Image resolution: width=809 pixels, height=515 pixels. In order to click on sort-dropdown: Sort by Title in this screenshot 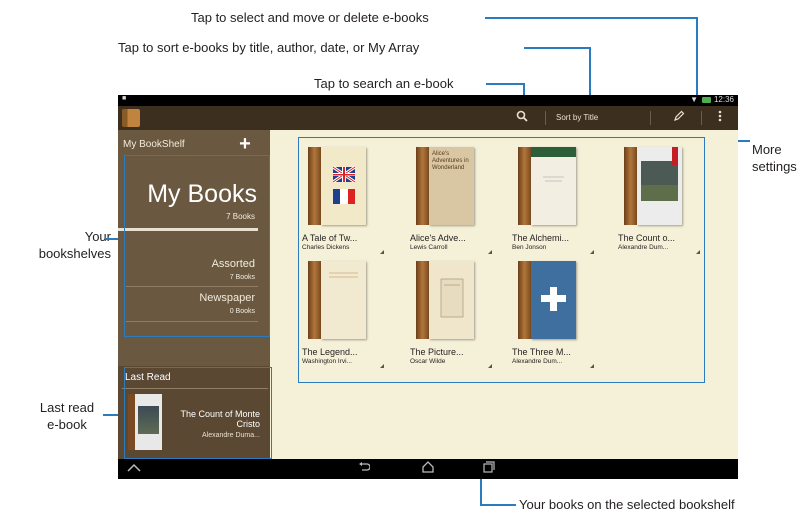, I will do `click(577, 117)`.